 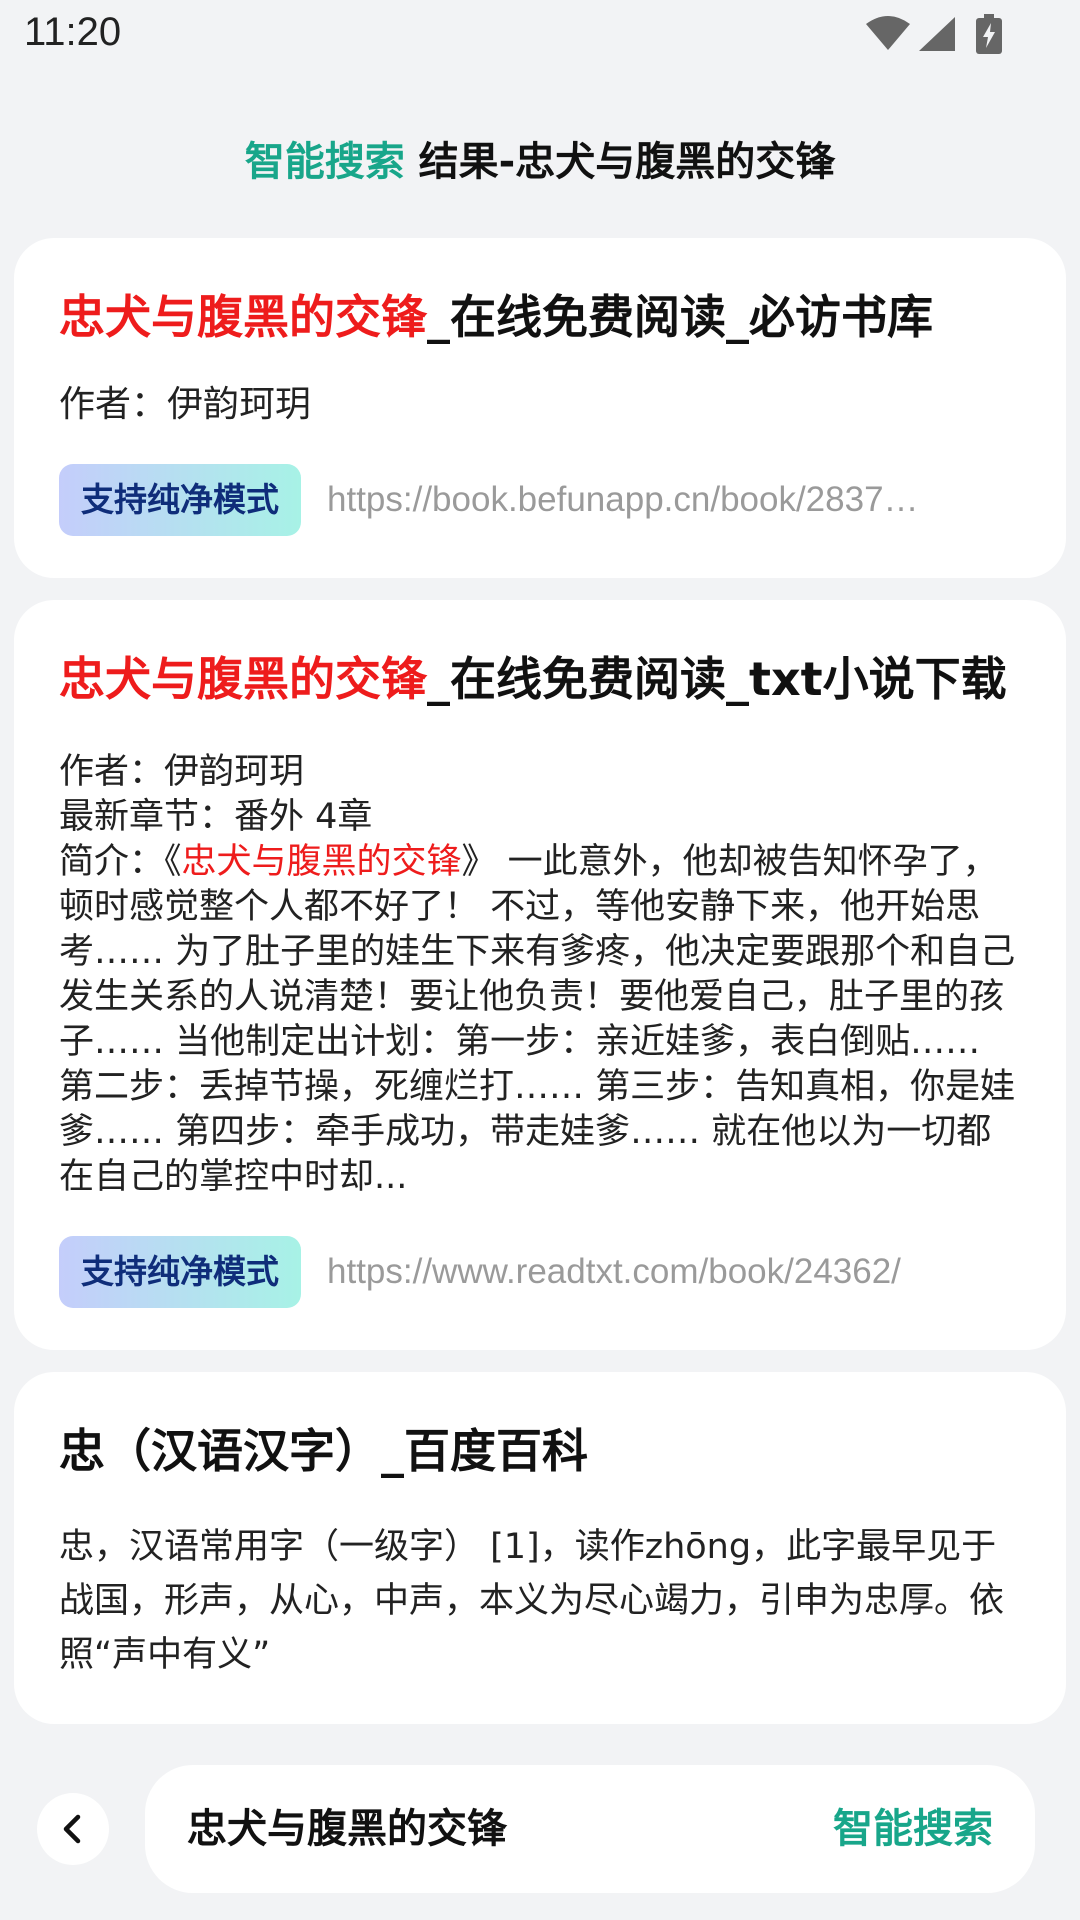 I want to click on status-bar: 11:20, so click(x=540, y=35).